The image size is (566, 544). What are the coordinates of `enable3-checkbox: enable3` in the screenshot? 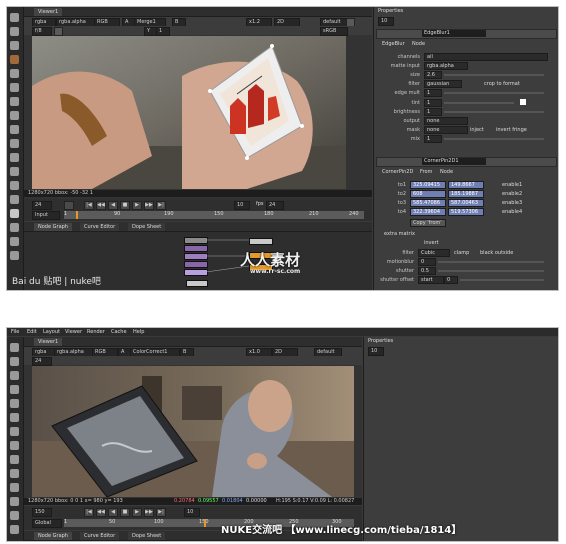 It's located at (512, 203).